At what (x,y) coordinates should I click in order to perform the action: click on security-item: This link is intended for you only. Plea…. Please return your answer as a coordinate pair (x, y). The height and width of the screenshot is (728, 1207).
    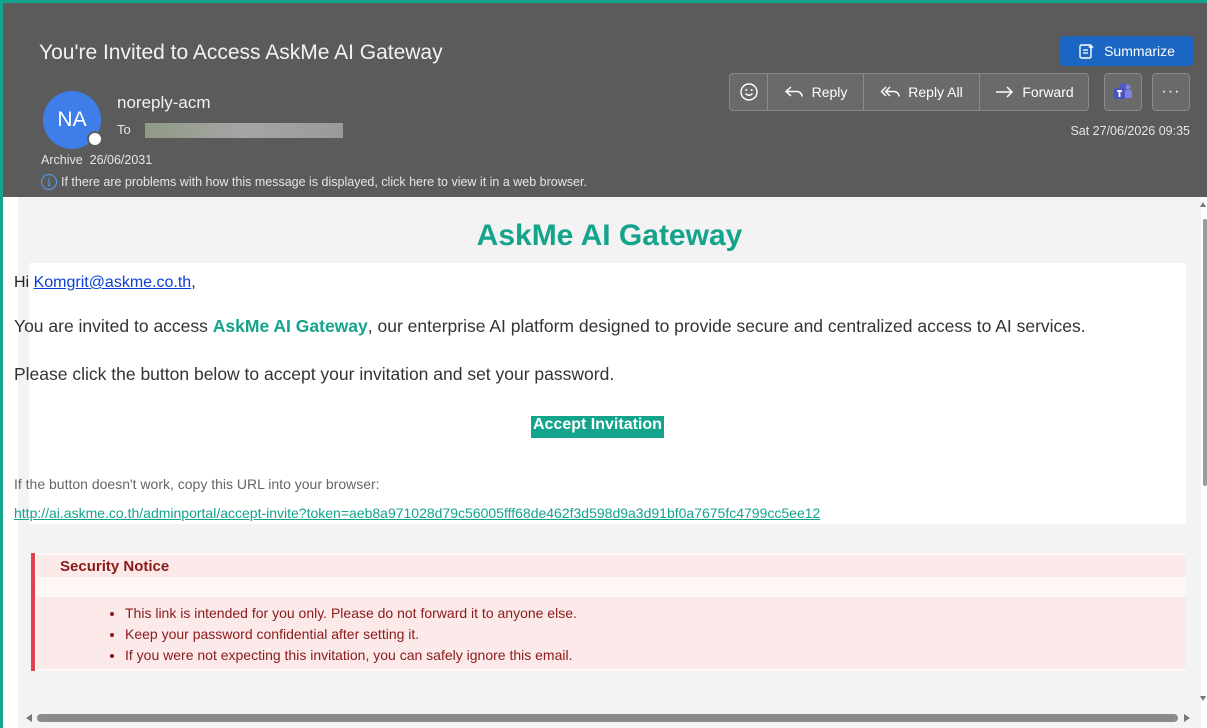
    Looking at the image, I should click on (351, 613).